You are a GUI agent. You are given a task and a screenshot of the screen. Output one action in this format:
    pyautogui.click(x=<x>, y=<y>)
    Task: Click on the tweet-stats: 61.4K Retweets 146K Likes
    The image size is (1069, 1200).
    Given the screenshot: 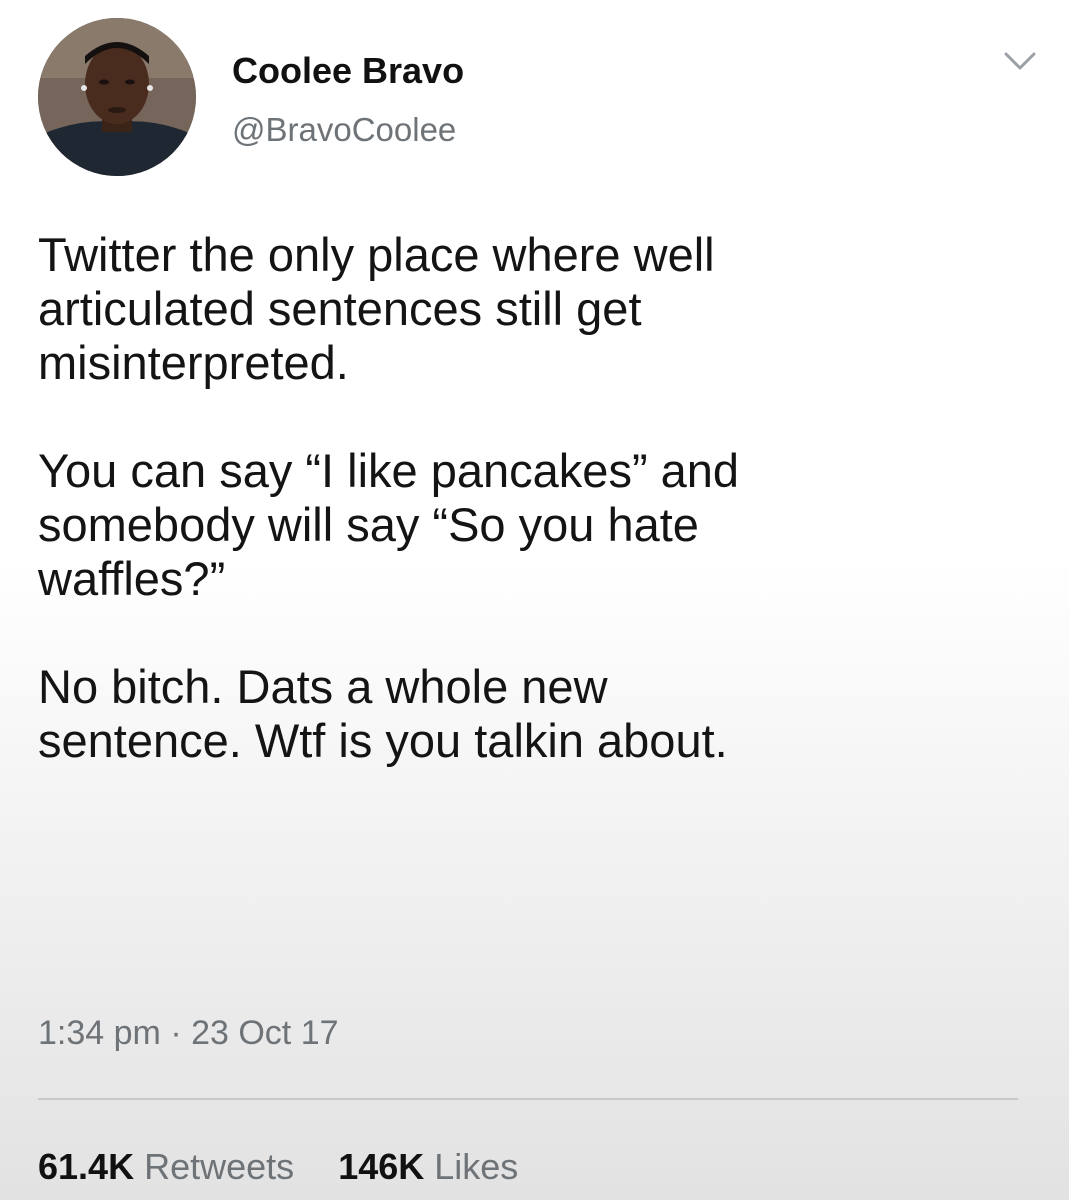 What is the action you would take?
    pyautogui.click(x=295, y=1167)
    